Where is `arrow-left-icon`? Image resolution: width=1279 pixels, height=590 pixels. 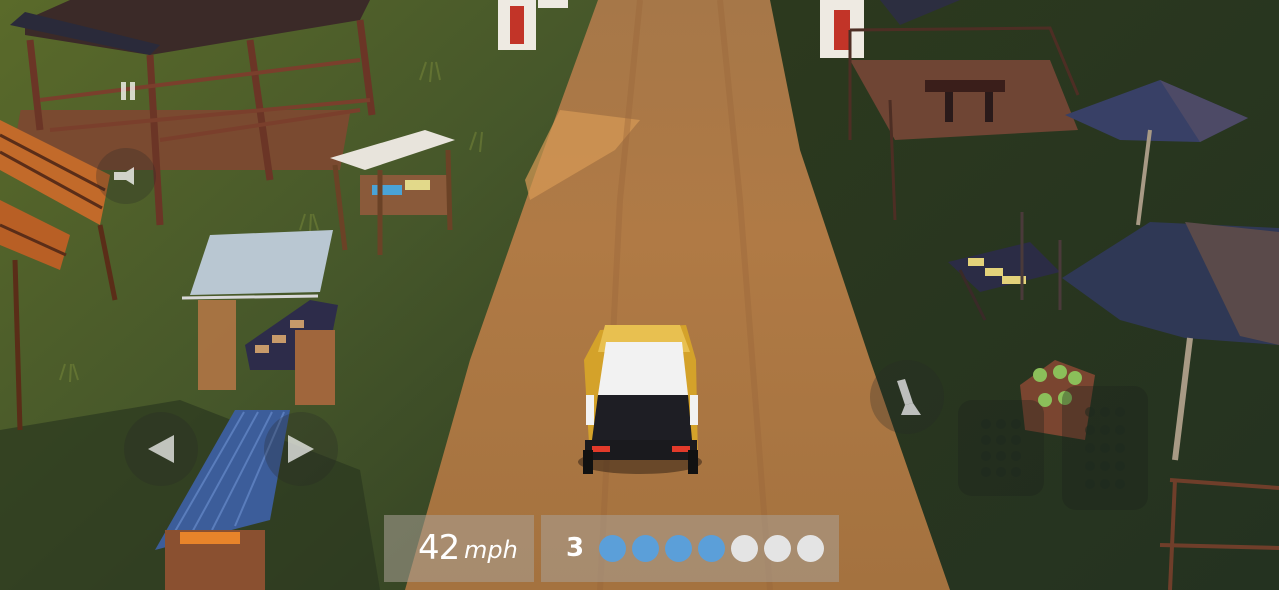 arrow-left-icon is located at coordinates (161, 449).